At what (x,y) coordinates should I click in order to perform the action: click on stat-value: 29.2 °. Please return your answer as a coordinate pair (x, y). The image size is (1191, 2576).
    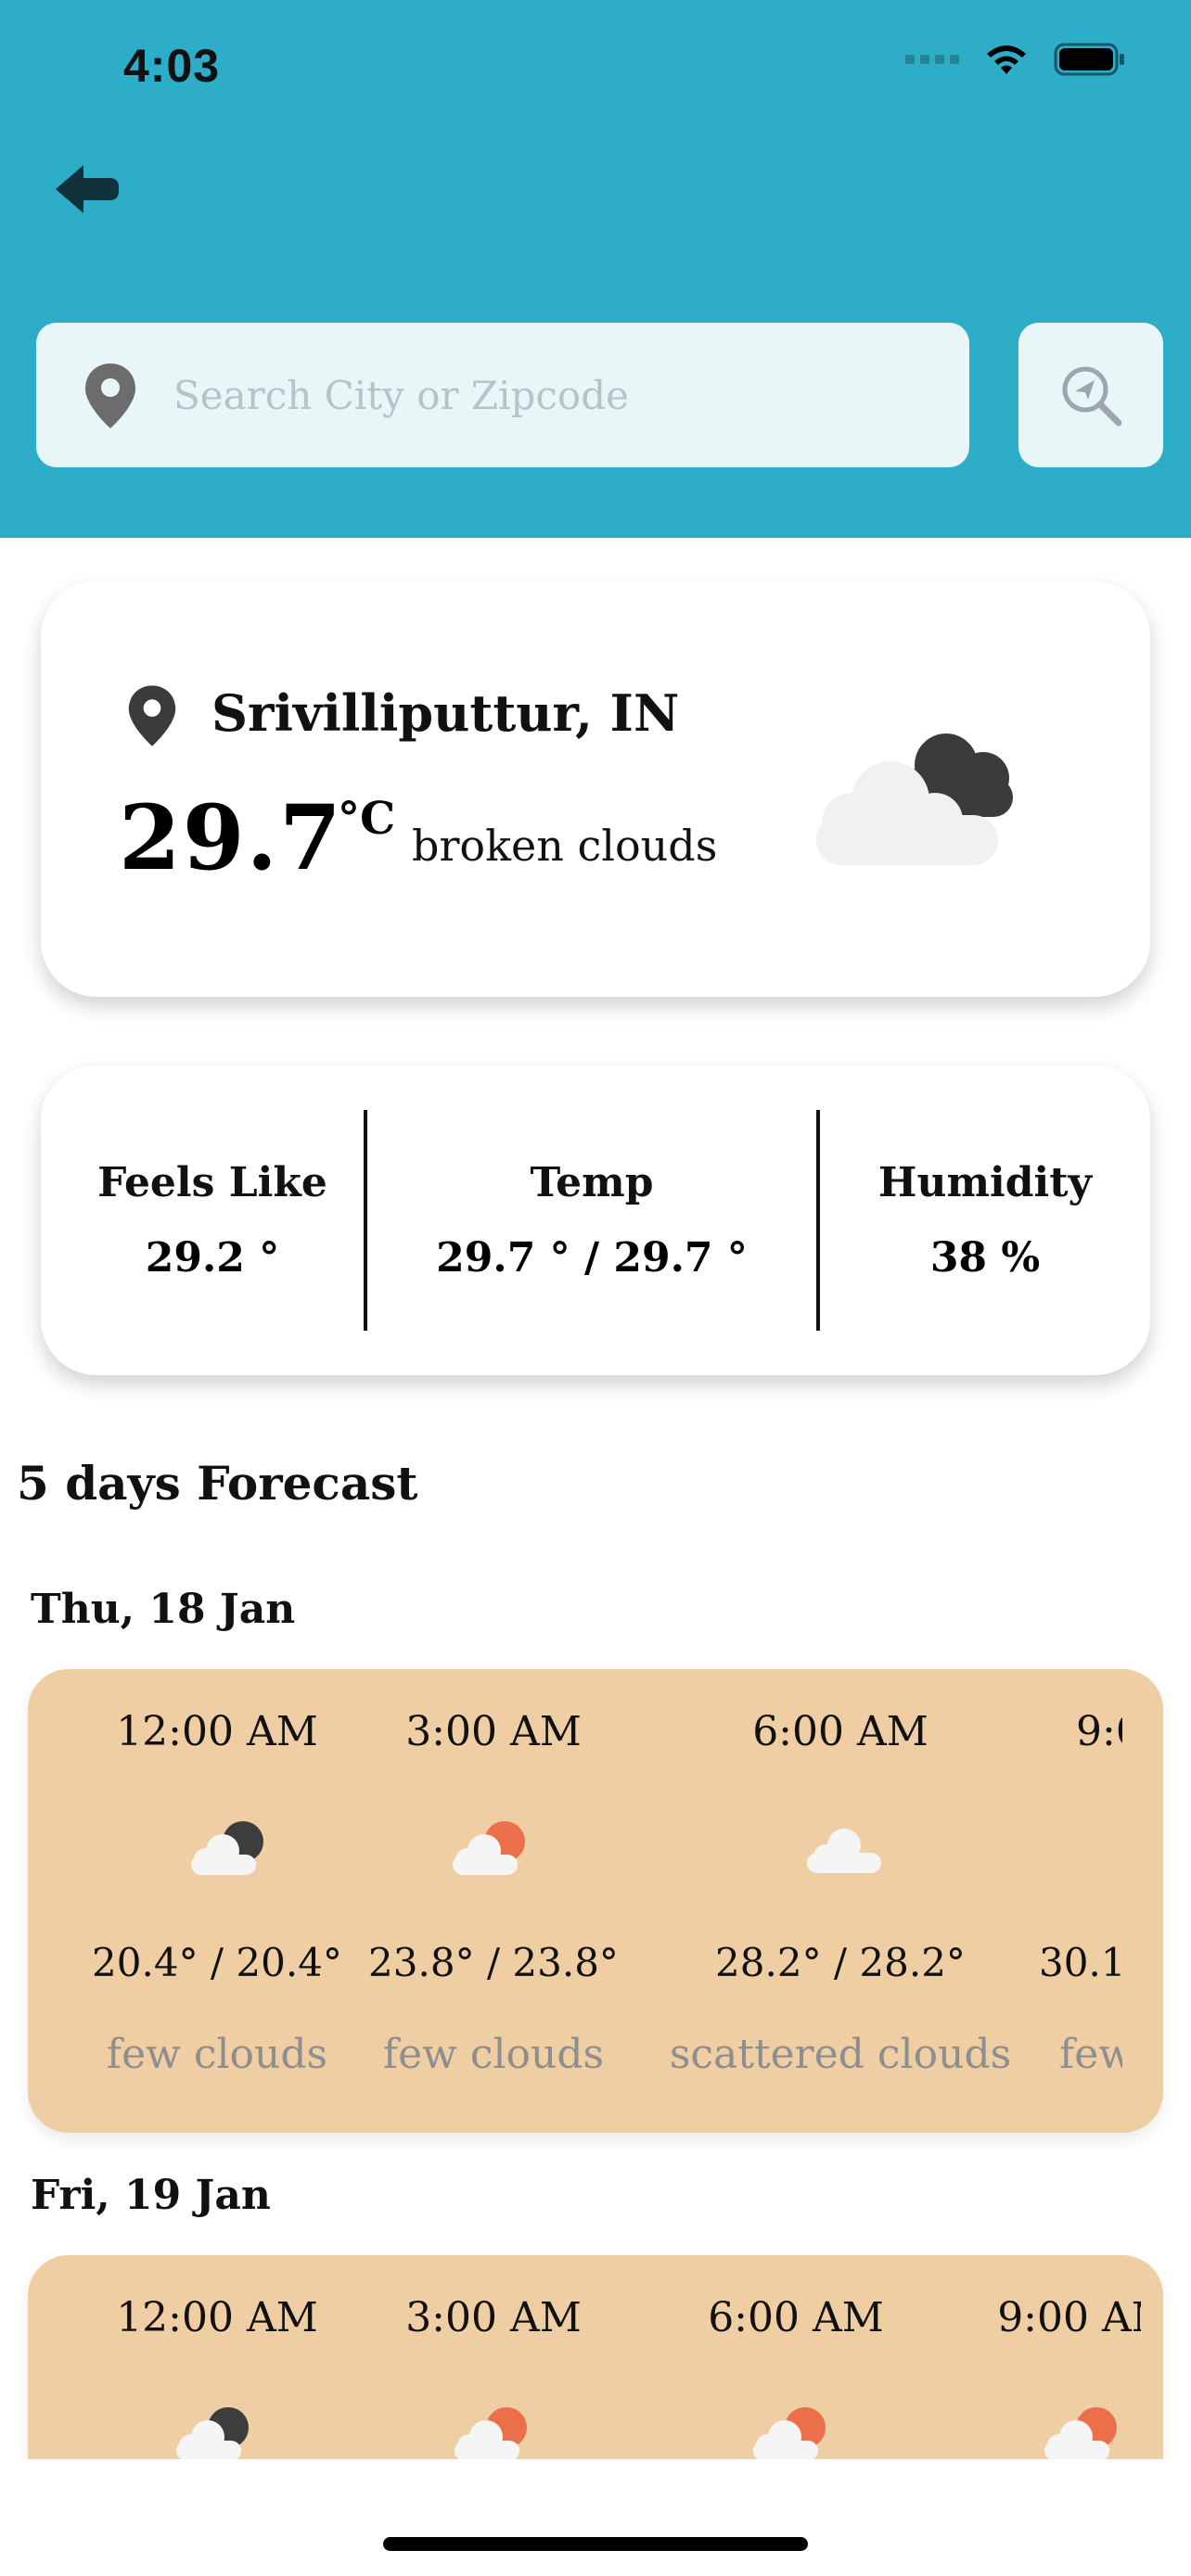
    Looking at the image, I should click on (212, 1258).